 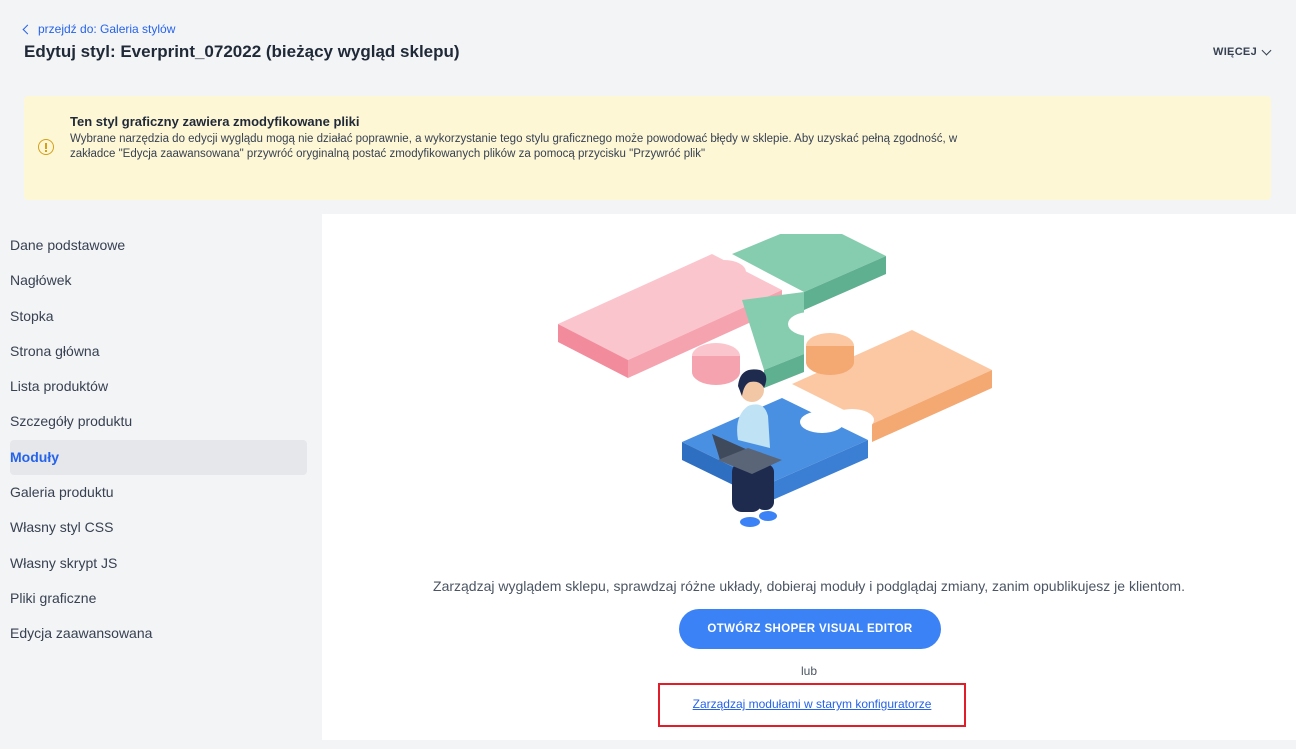 What do you see at coordinates (46, 147) in the screenshot?
I see `info-circle-icon` at bounding box center [46, 147].